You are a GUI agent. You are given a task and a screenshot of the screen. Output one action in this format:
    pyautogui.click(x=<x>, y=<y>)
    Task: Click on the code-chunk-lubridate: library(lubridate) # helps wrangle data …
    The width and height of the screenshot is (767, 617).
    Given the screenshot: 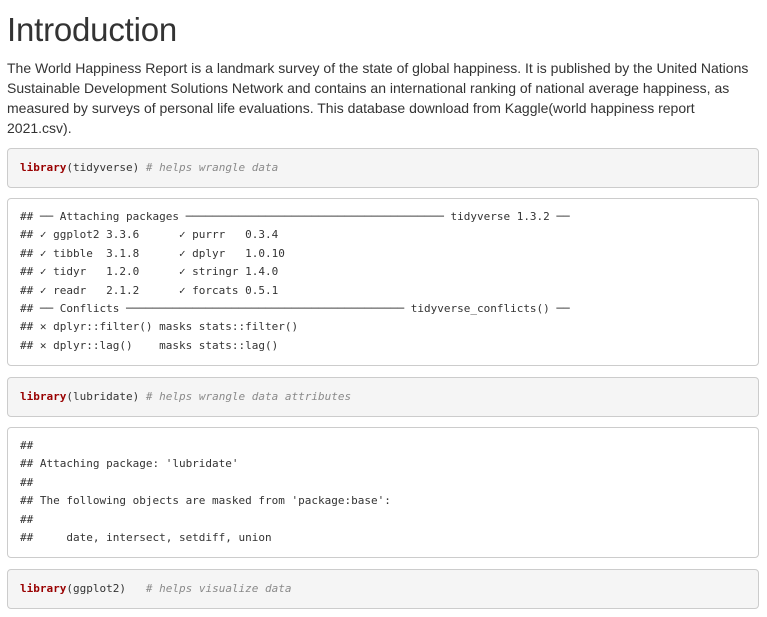 What is the action you would take?
    pyautogui.click(x=383, y=397)
    